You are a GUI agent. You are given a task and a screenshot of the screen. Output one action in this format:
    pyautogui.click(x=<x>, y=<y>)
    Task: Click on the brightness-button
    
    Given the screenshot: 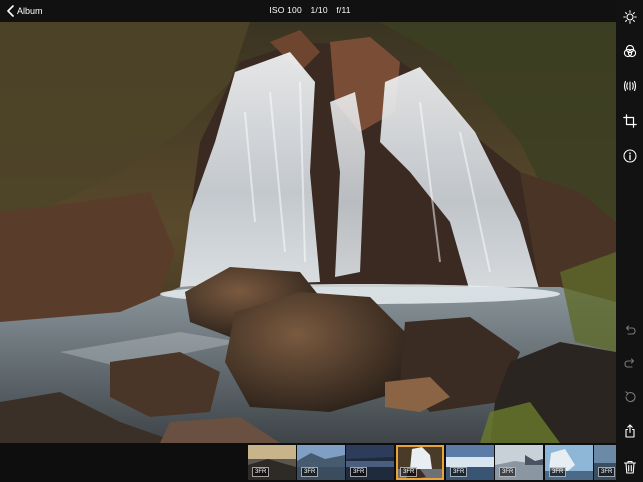 What is the action you would take?
    pyautogui.click(x=629, y=16)
    